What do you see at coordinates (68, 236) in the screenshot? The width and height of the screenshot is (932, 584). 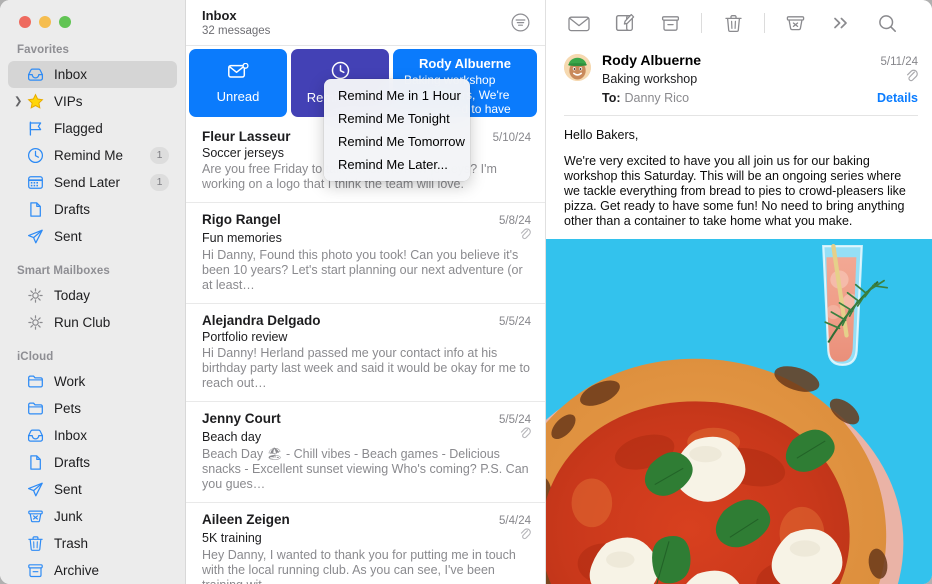 I see `sidebar-item-label: Sent` at bounding box center [68, 236].